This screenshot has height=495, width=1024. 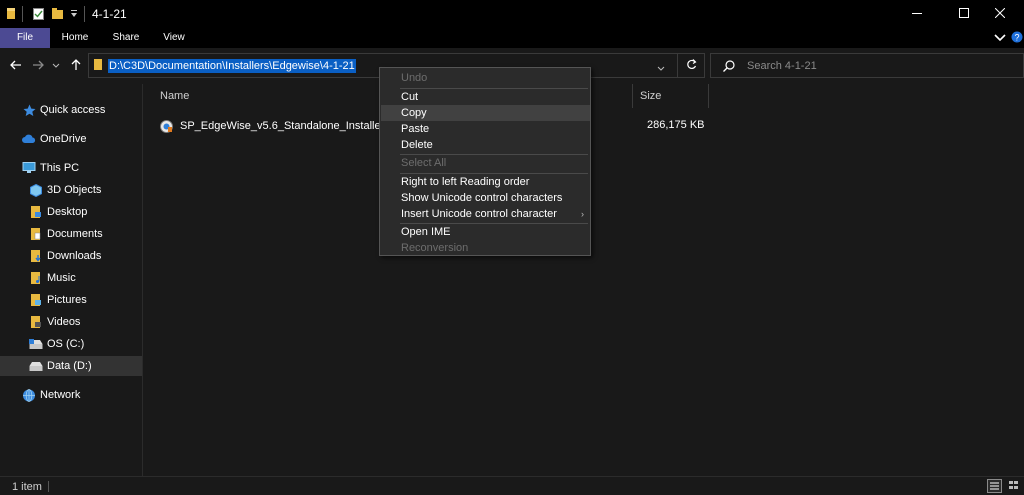 What do you see at coordinates (75, 234) in the screenshot?
I see `sidebar-item-label: Documents` at bounding box center [75, 234].